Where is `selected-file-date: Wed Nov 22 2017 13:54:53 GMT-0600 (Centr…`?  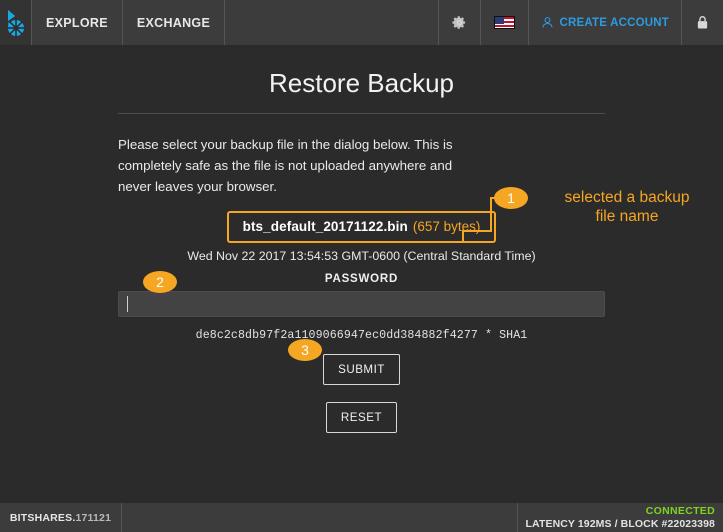
selected-file-date: Wed Nov 22 2017 13:54:53 GMT-0600 (Centr… is located at coordinates (361, 256).